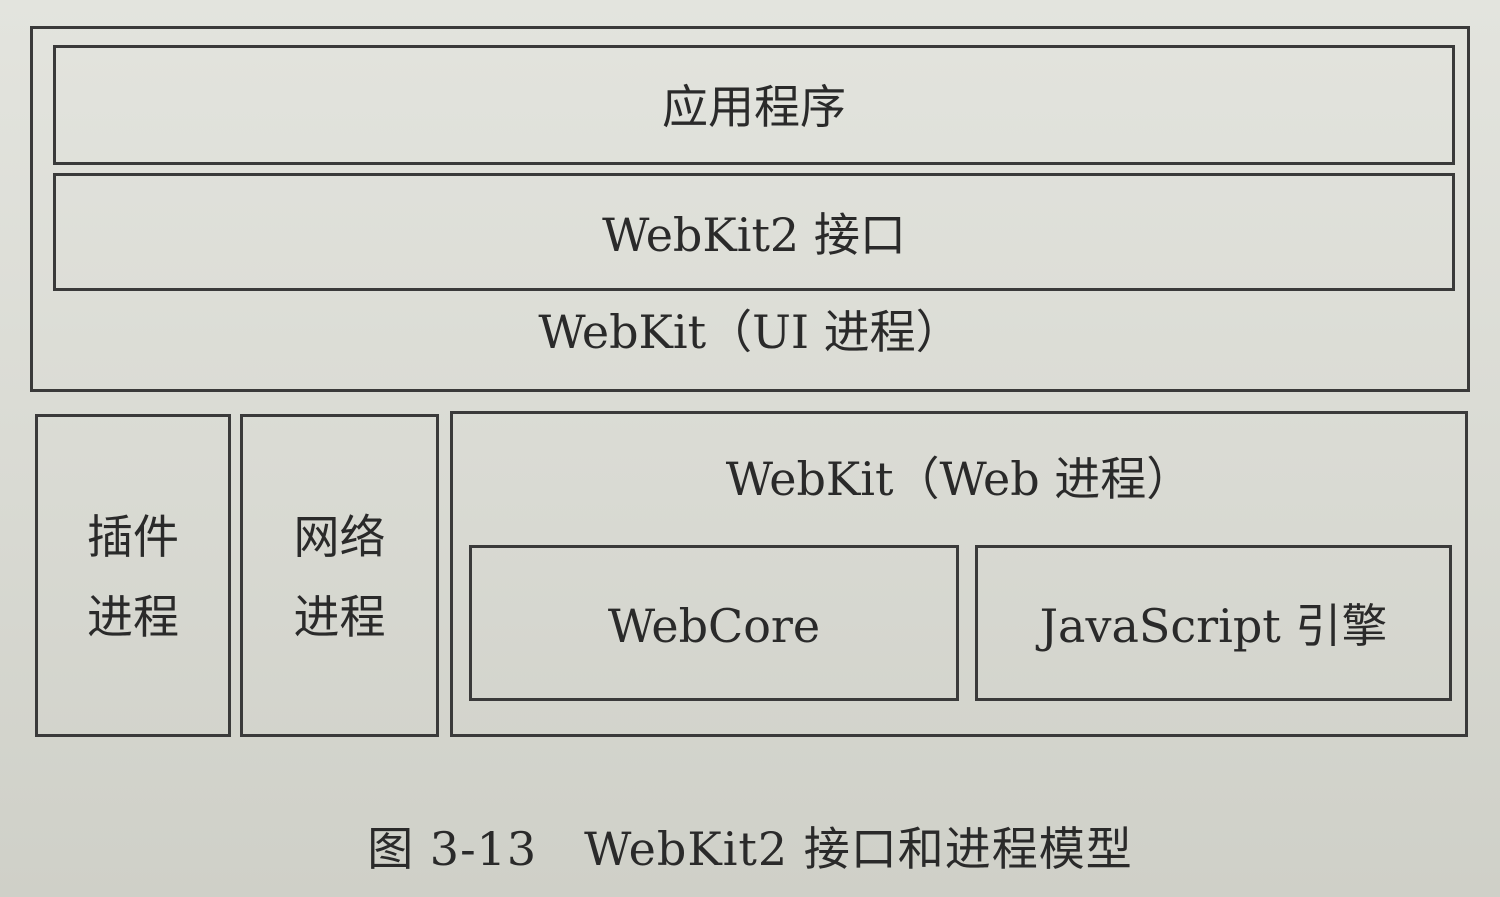 This screenshot has height=897, width=1500. I want to click on js-engine-label: JavaScript 引擎, so click(1213, 626).